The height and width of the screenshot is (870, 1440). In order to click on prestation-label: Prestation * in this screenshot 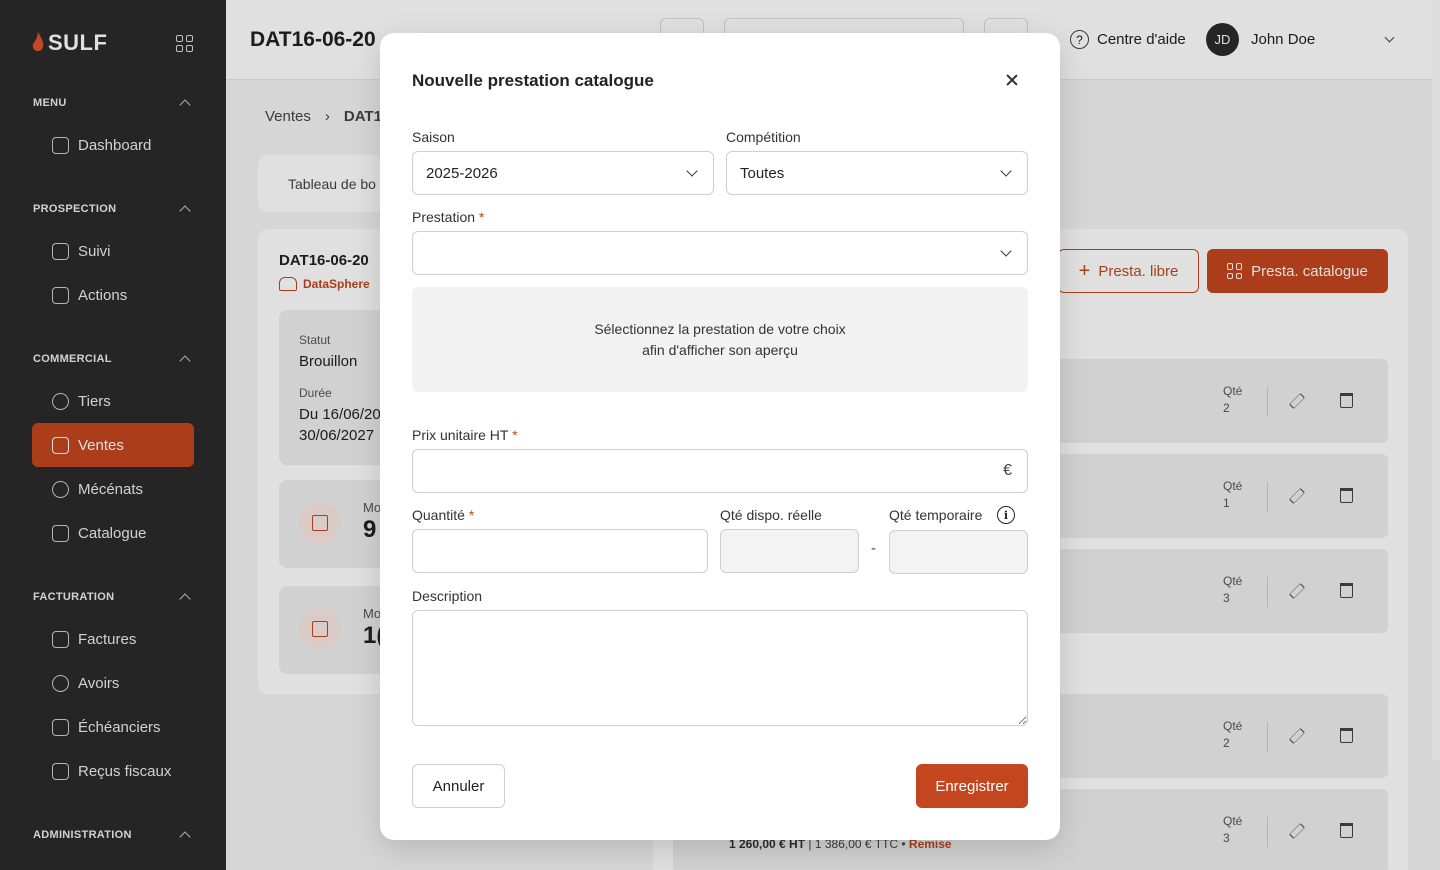, I will do `click(448, 217)`.